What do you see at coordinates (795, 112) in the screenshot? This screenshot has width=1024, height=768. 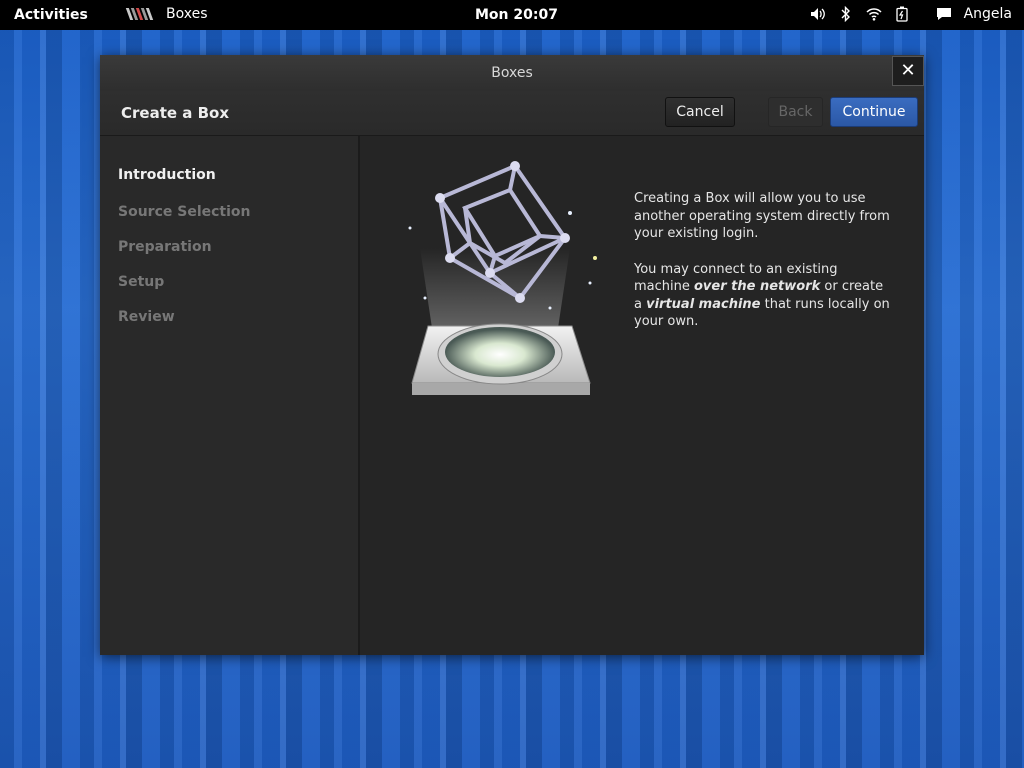 I see `back-button: Back` at bounding box center [795, 112].